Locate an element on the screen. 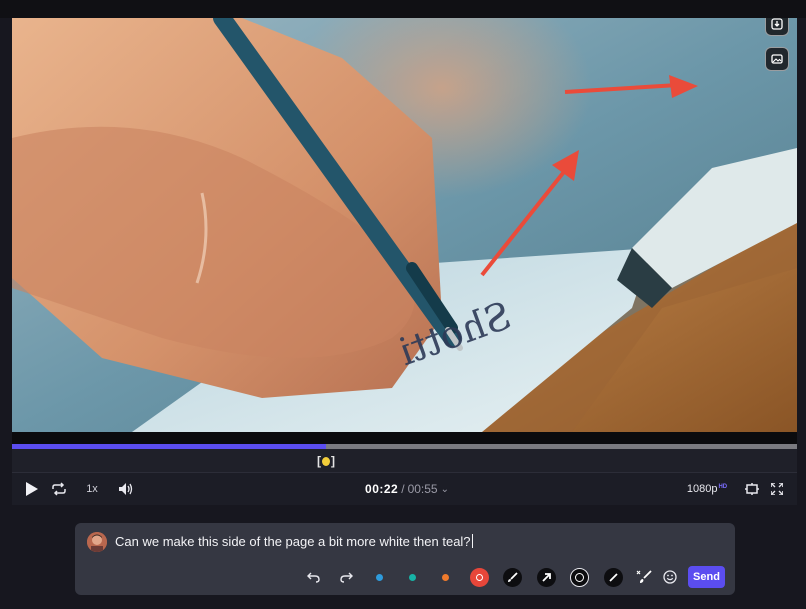 The width and height of the screenshot is (806, 609). download-frame-button is located at coordinates (777, 27).